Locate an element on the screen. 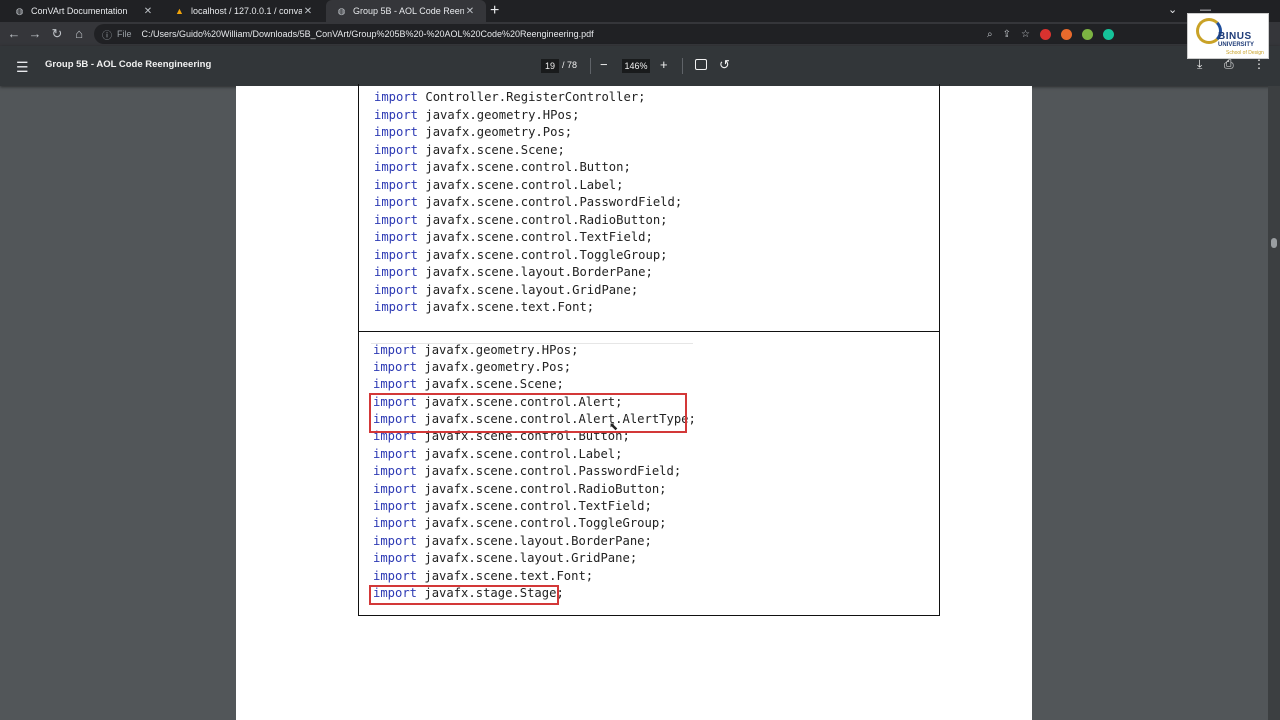 The width and height of the screenshot is (1280, 720). file-label: File is located at coordinates (124, 34).